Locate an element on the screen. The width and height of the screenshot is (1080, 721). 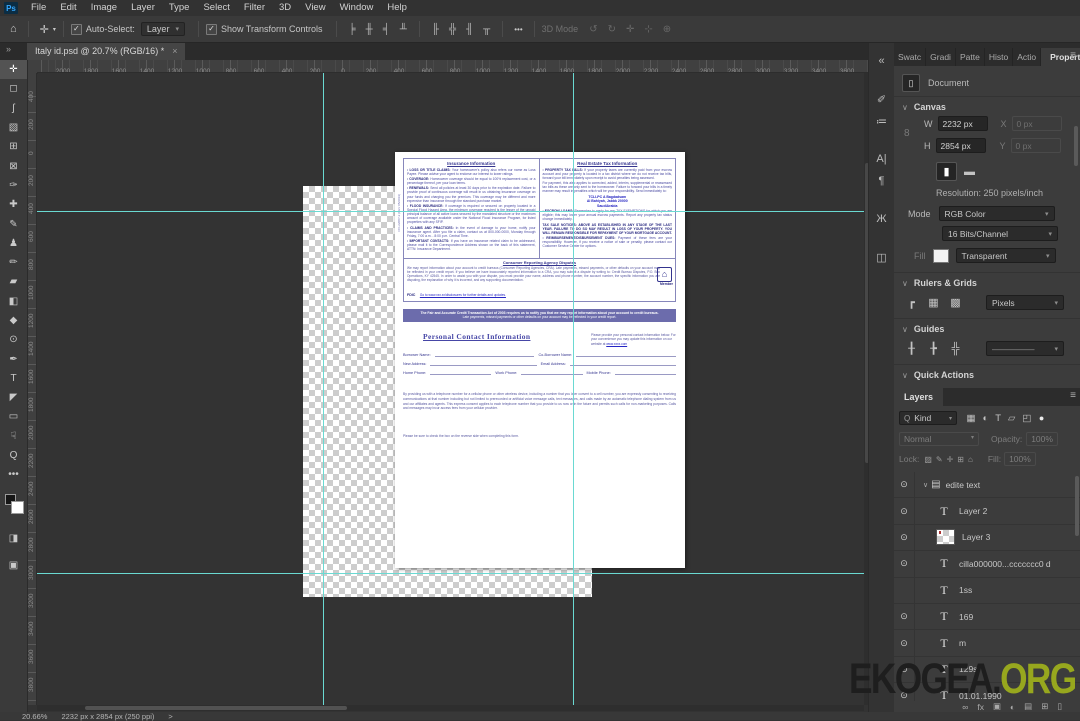
tool-button: ☟ is located at coordinates (13, 436).